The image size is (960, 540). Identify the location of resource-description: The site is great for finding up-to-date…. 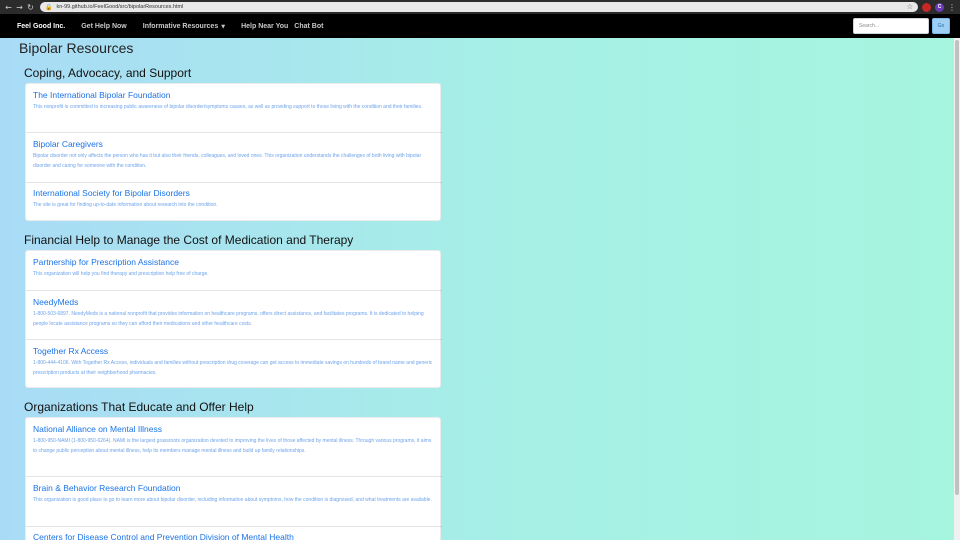
(125, 205).